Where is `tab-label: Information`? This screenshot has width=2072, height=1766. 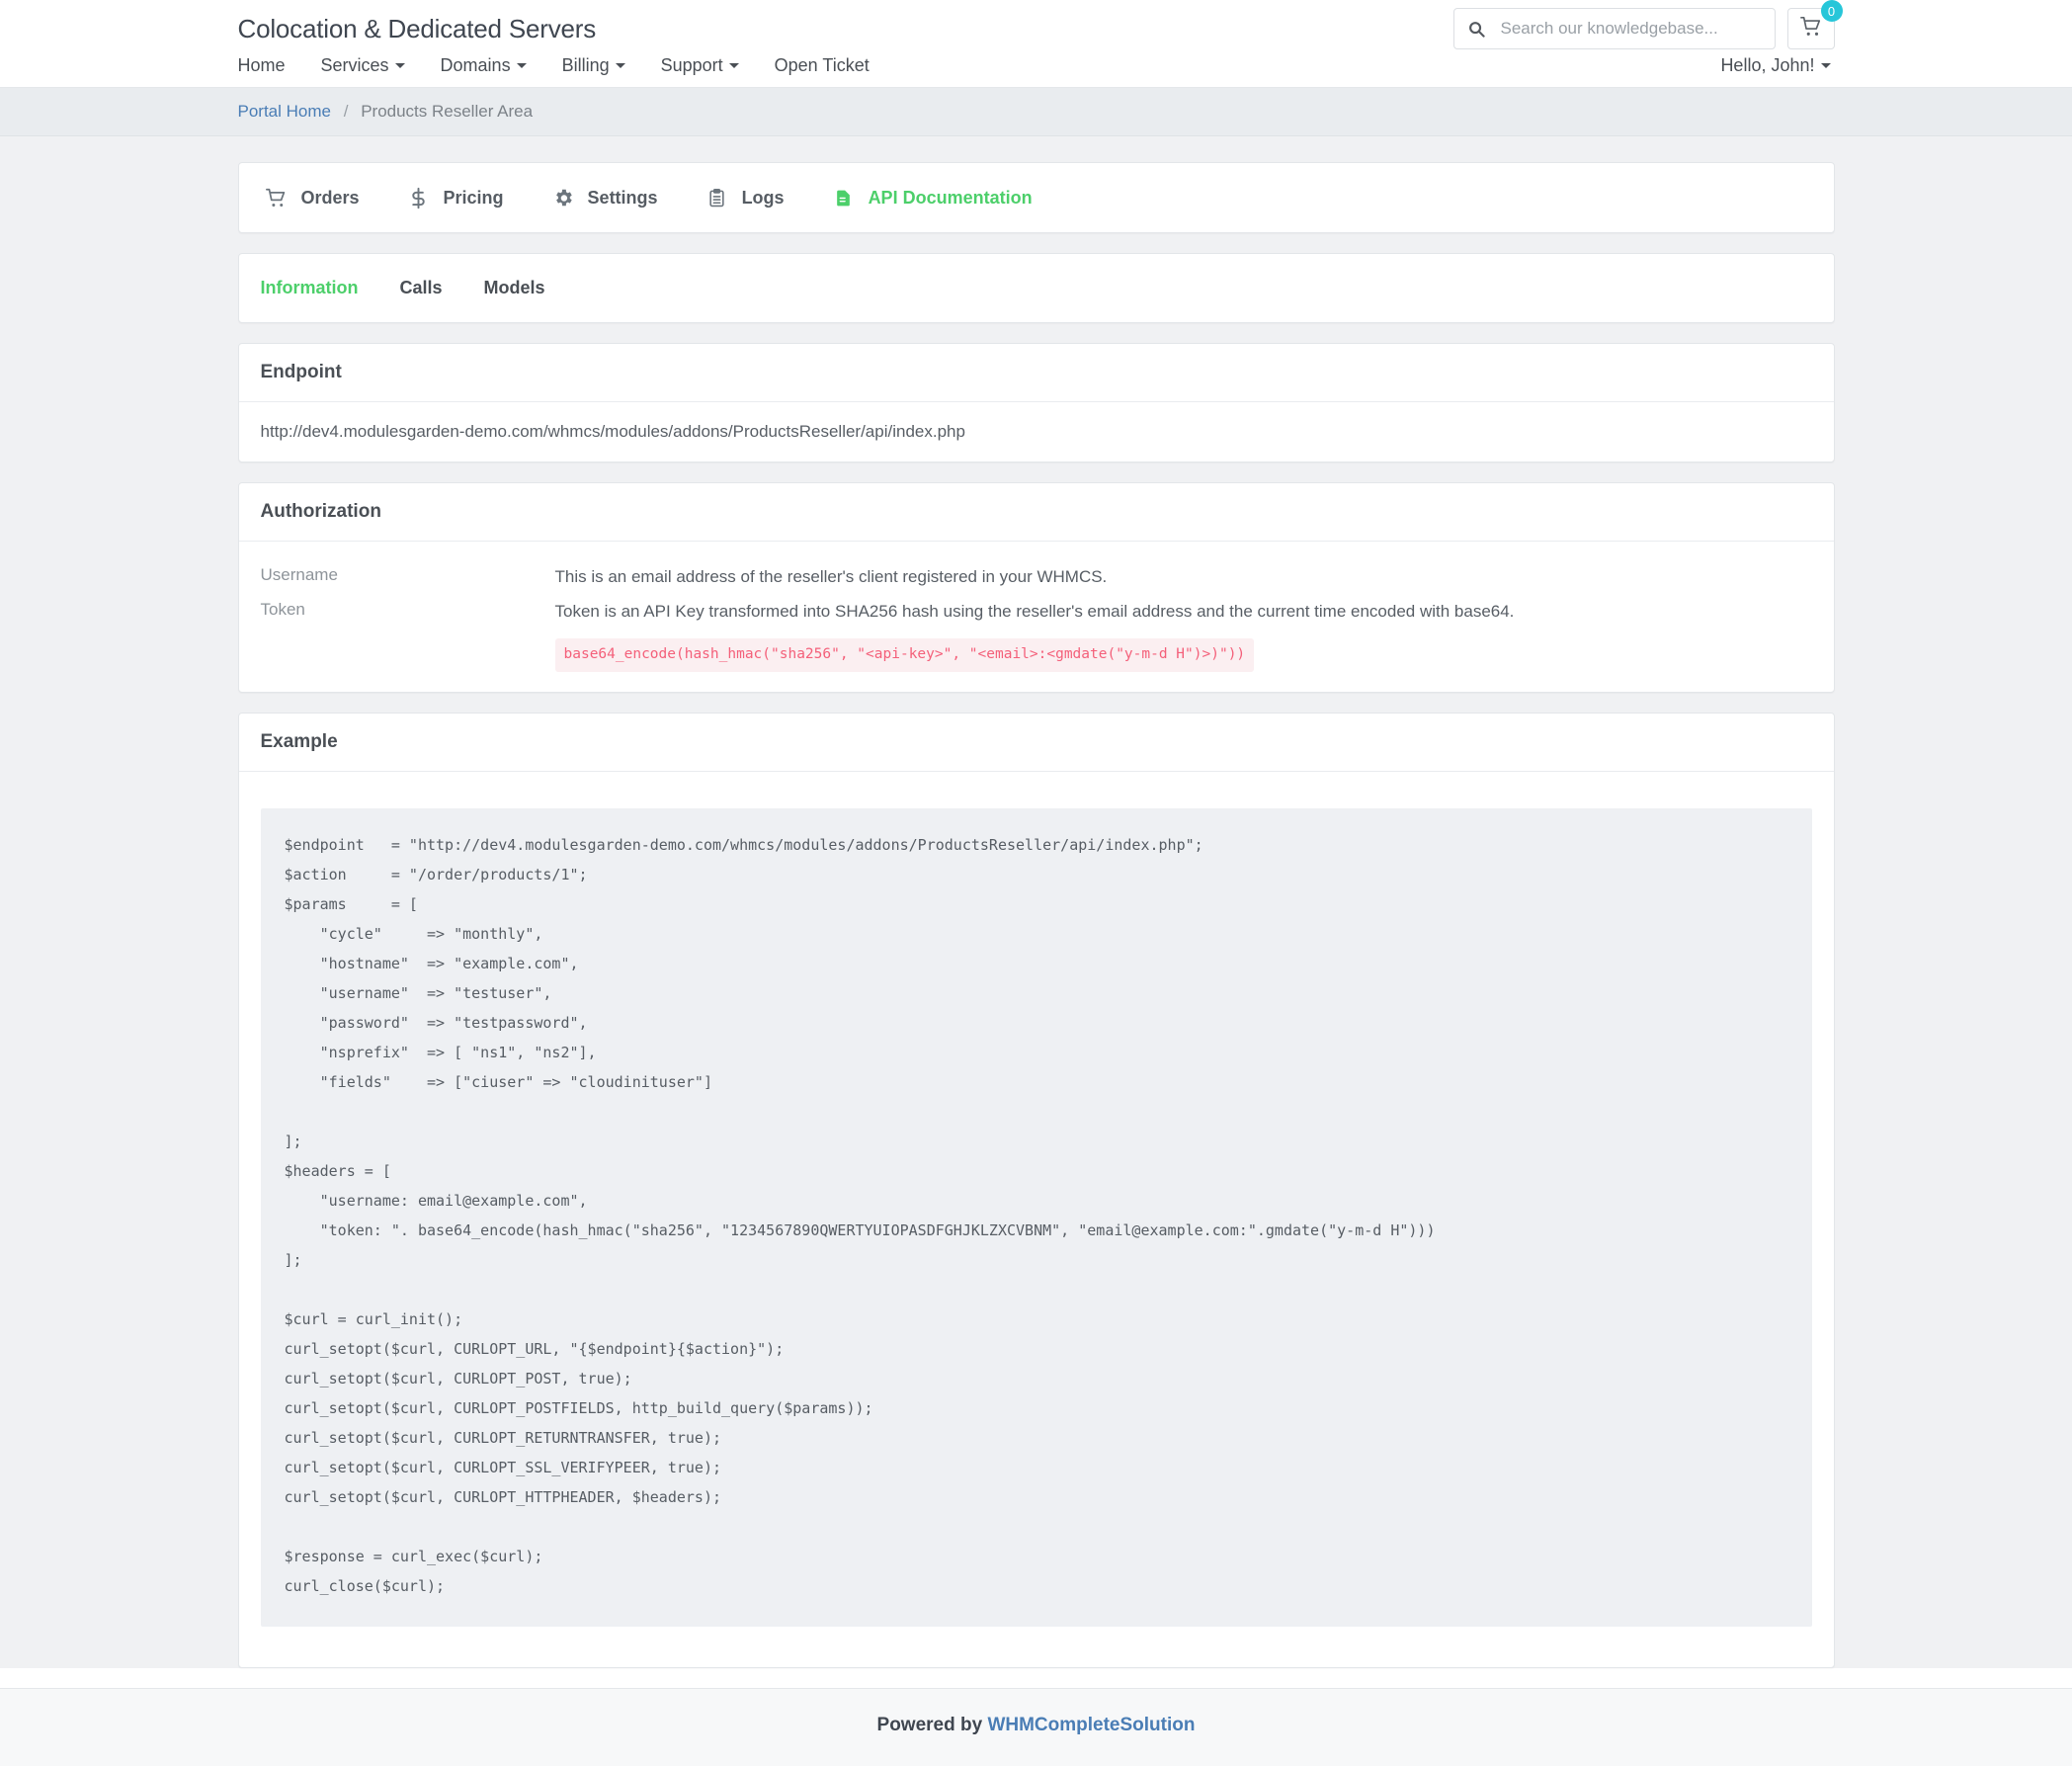 tab-label: Information is located at coordinates (309, 287).